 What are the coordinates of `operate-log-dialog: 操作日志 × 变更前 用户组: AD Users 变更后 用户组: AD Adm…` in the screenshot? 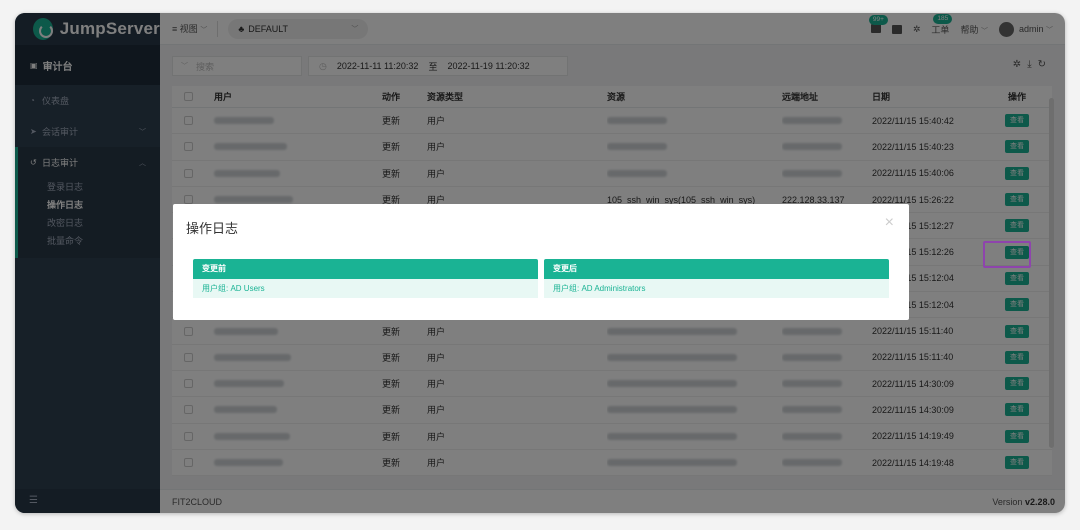 It's located at (541, 262).